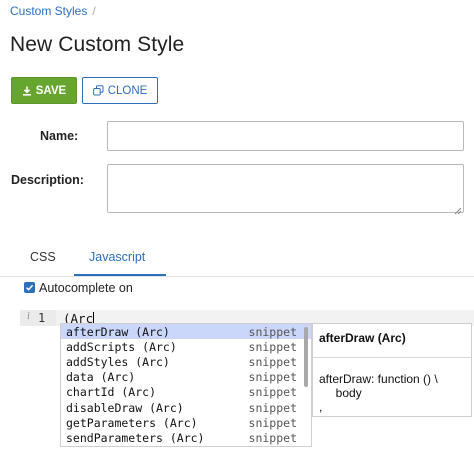 The height and width of the screenshot is (456, 474). What do you see at coordinates (362, 338) in the screenshot?
I see `doc-title: afterDraw (Arc)` at bounding box center [362, 338].